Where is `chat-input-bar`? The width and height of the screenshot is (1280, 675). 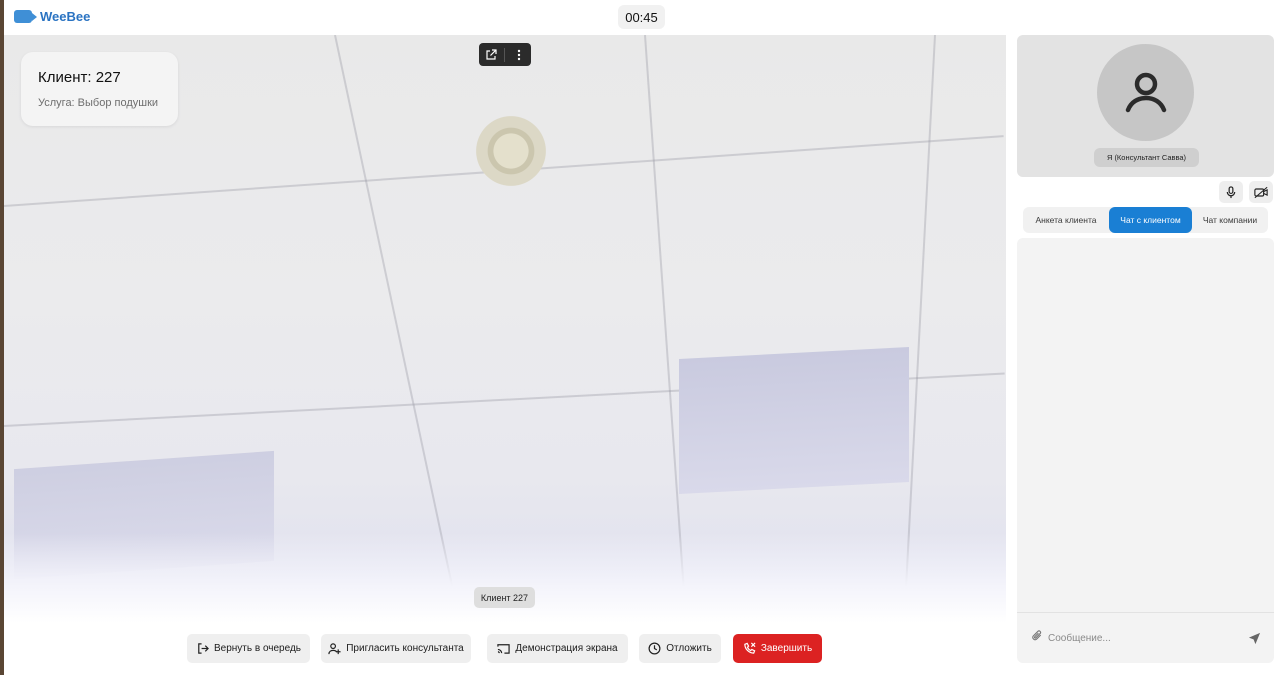 chat-input-bar is located at coordinates (1145, 637).